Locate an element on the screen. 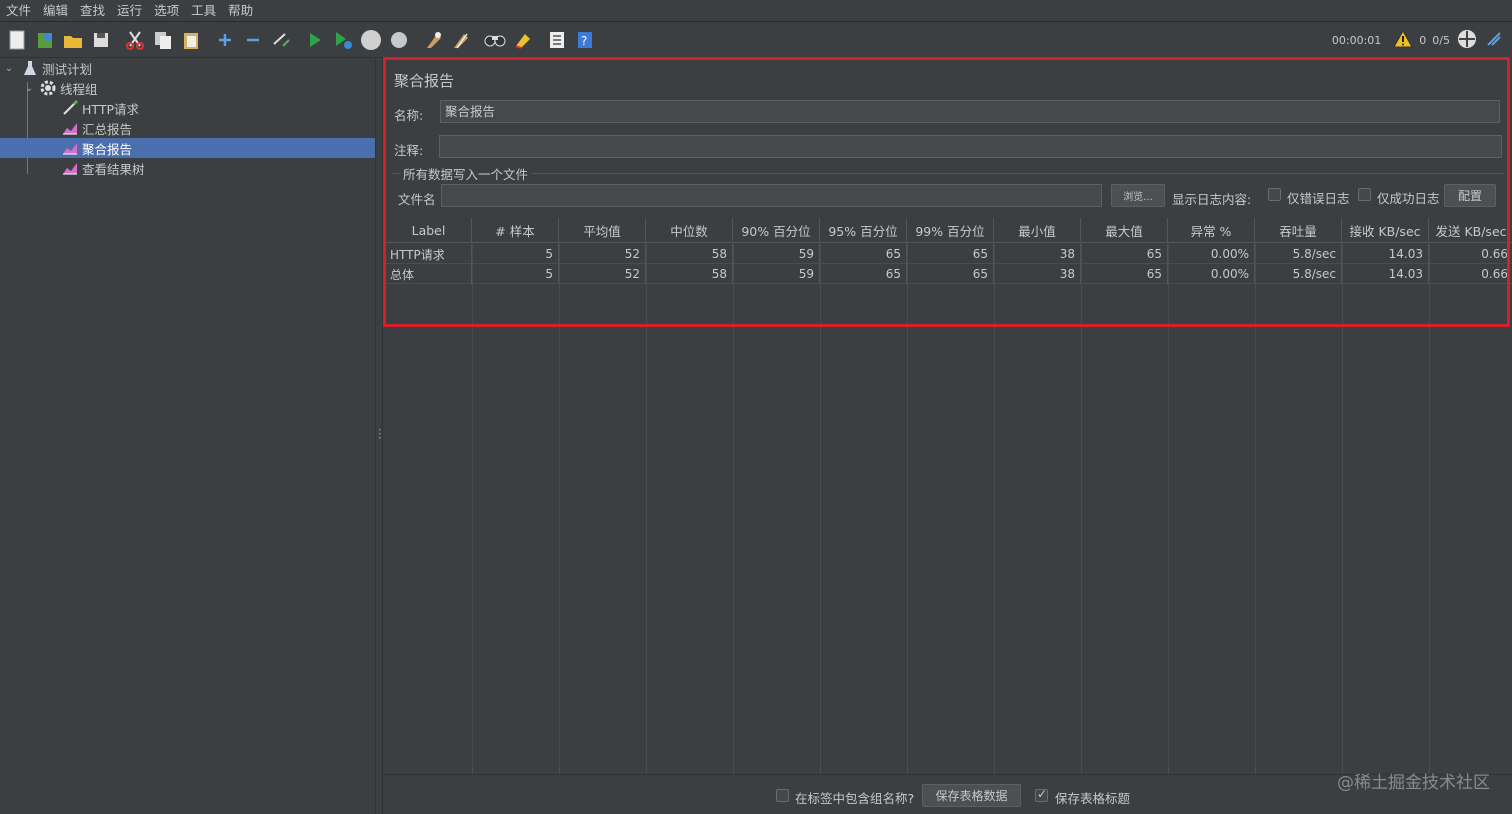  file-label: 文件名 is located at coordinates (417, 199).